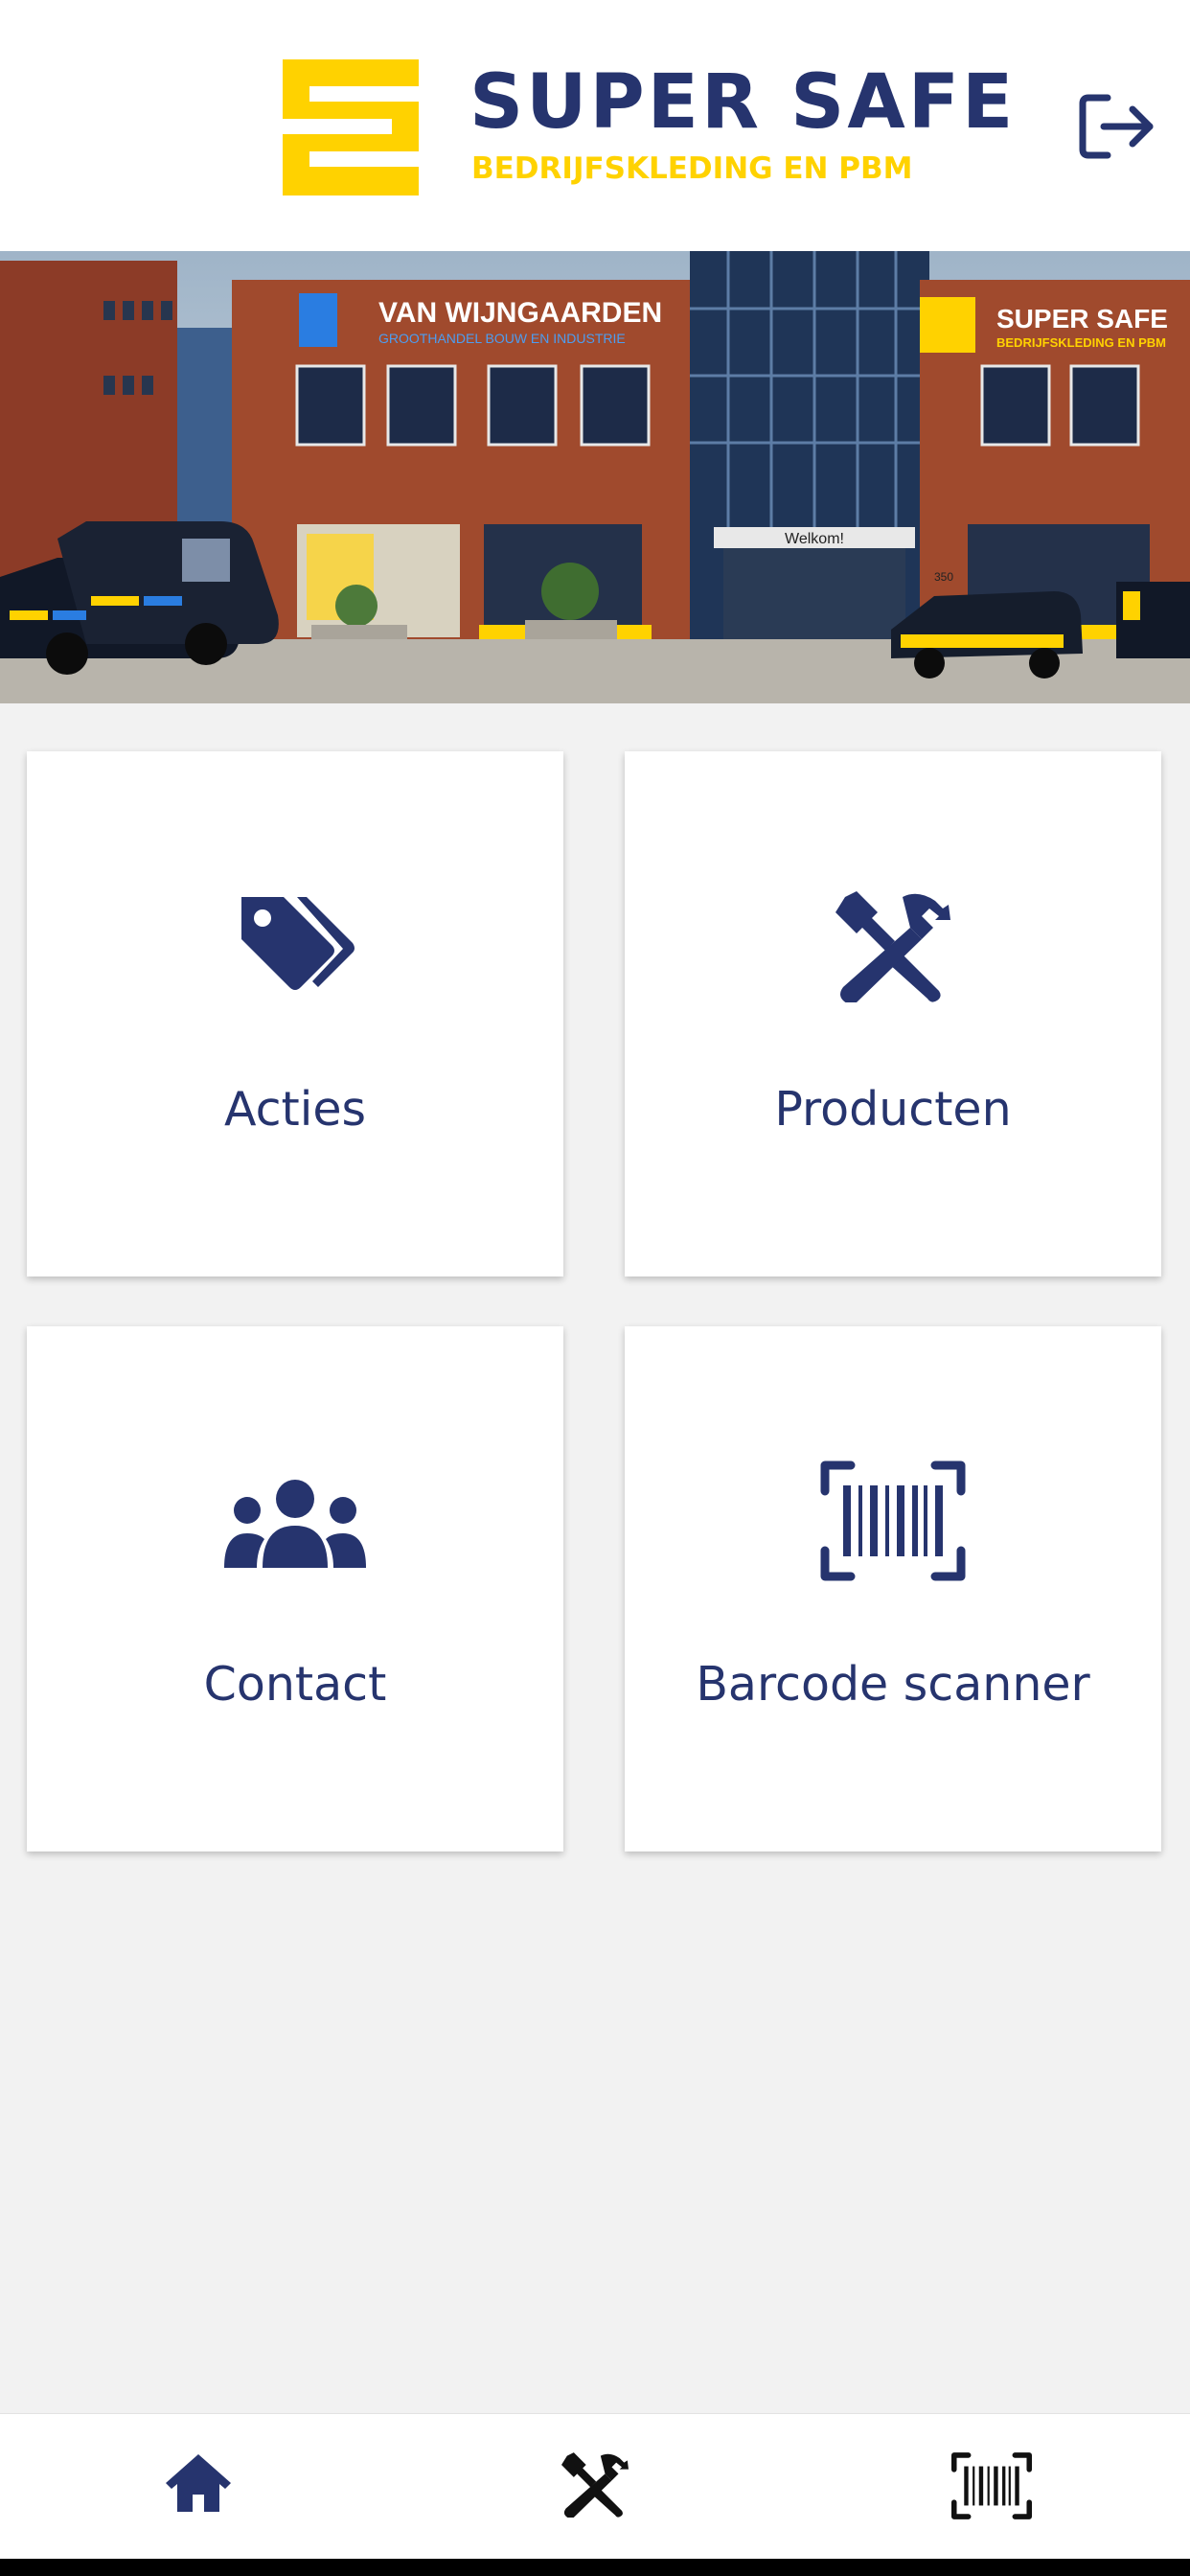 Image resolution: width=1190 pixels, height=2576 pixels. I want to click on tile-acties-label: Acties, so click(295, 1109).